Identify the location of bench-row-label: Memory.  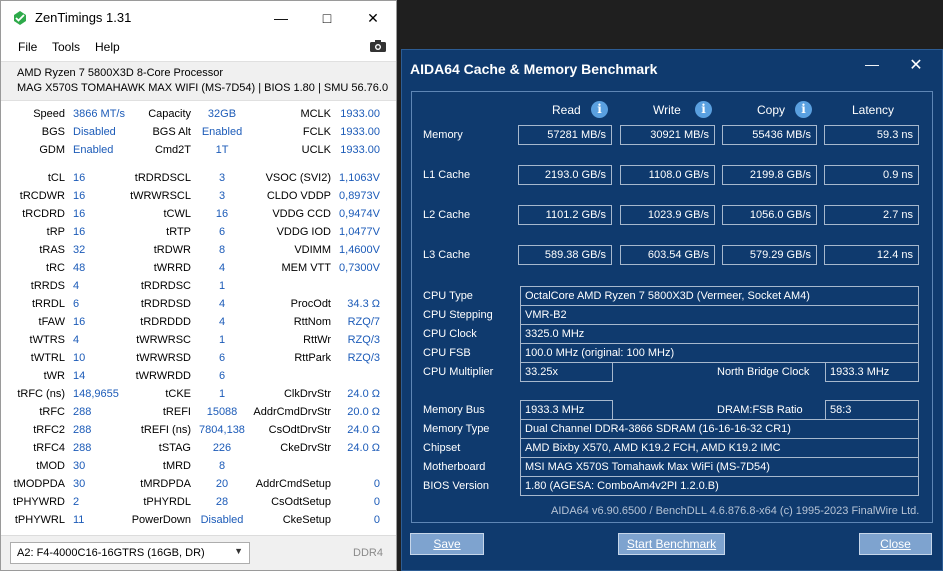
(443, 135).